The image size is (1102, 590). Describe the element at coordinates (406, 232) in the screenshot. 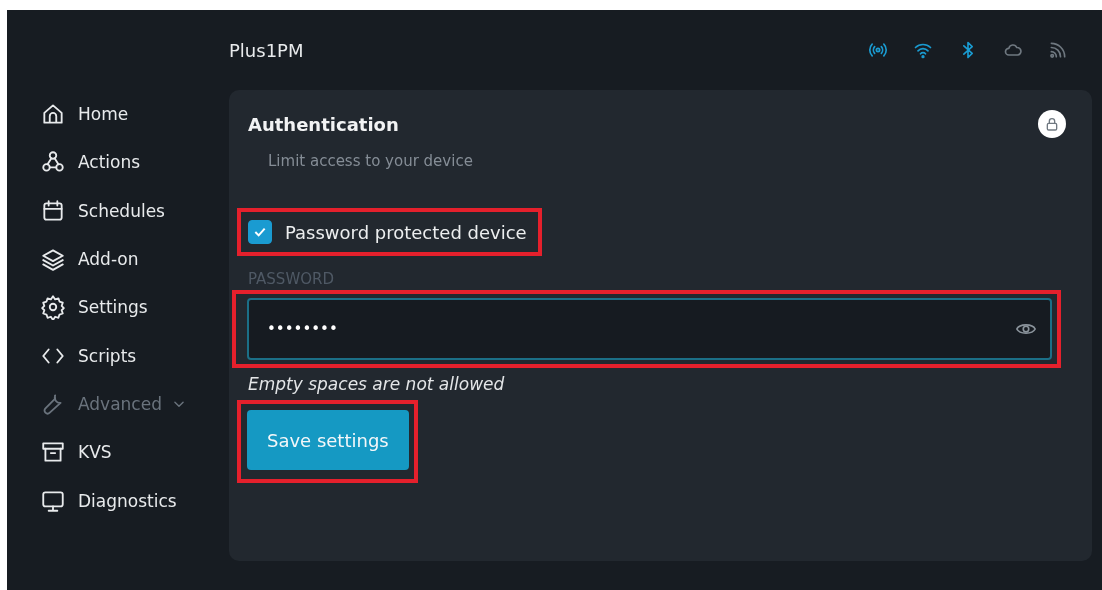

I see `checkbox-label: Password protected device` at that location.